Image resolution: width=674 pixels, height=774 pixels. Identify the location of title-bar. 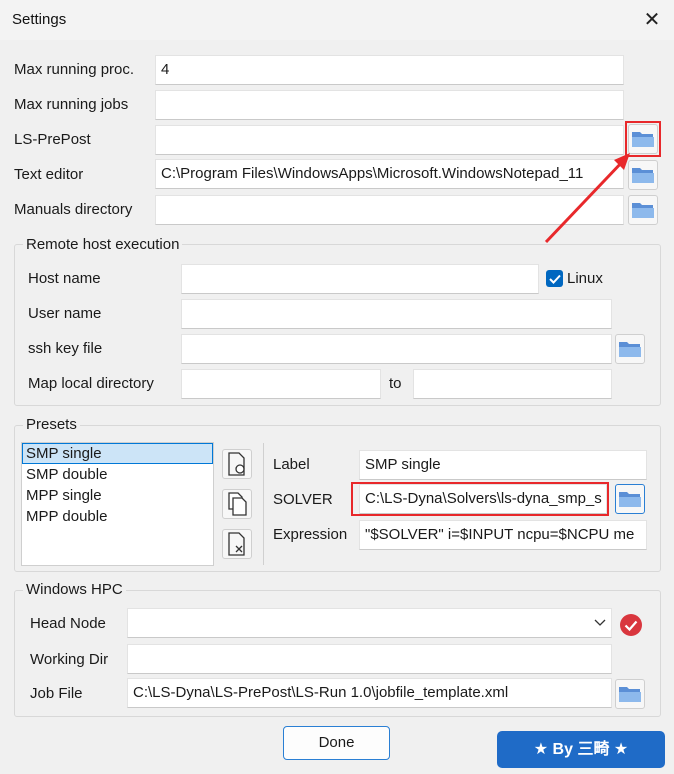
(337, 20).